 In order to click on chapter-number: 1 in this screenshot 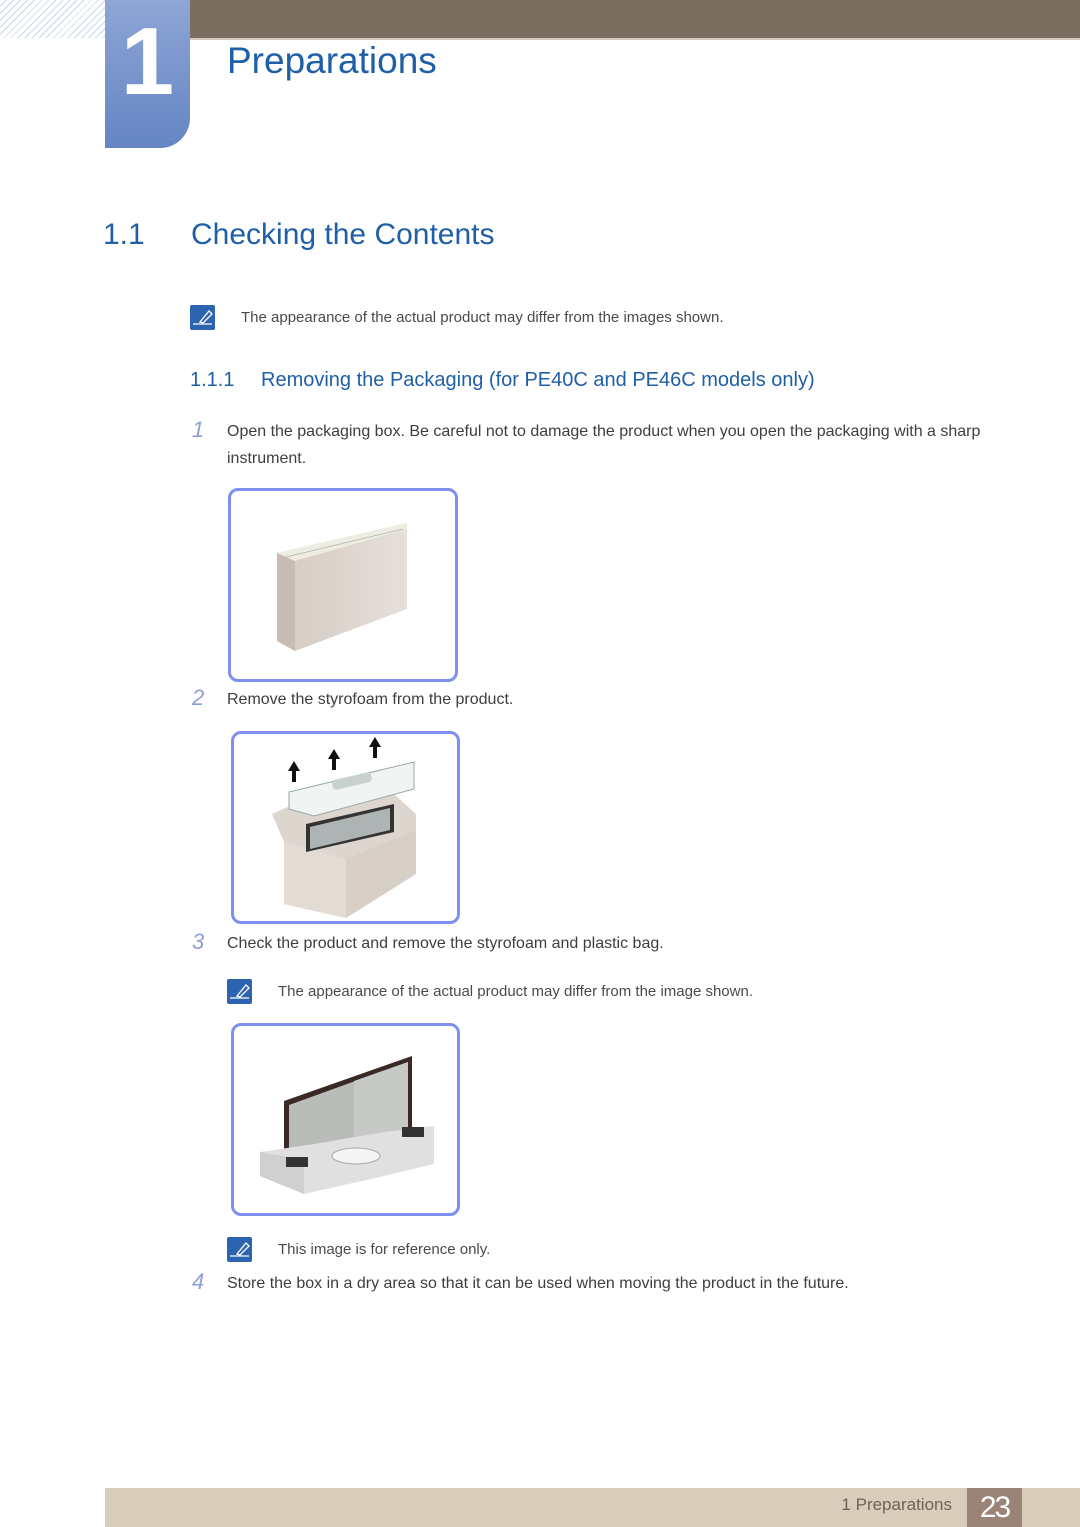, I will do `click(147, 61)`.